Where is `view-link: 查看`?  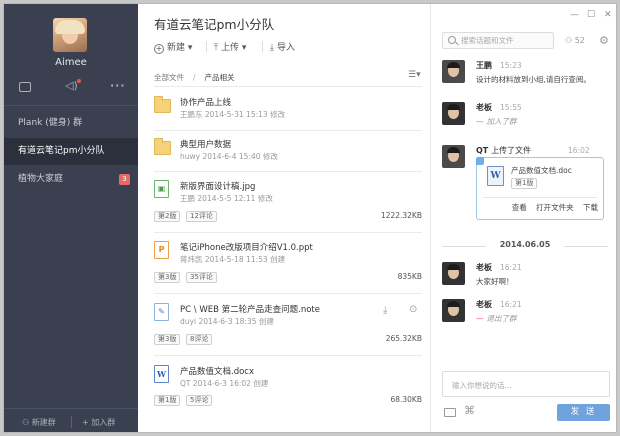
view-link: 查看 is located at coordinates (519, 207).